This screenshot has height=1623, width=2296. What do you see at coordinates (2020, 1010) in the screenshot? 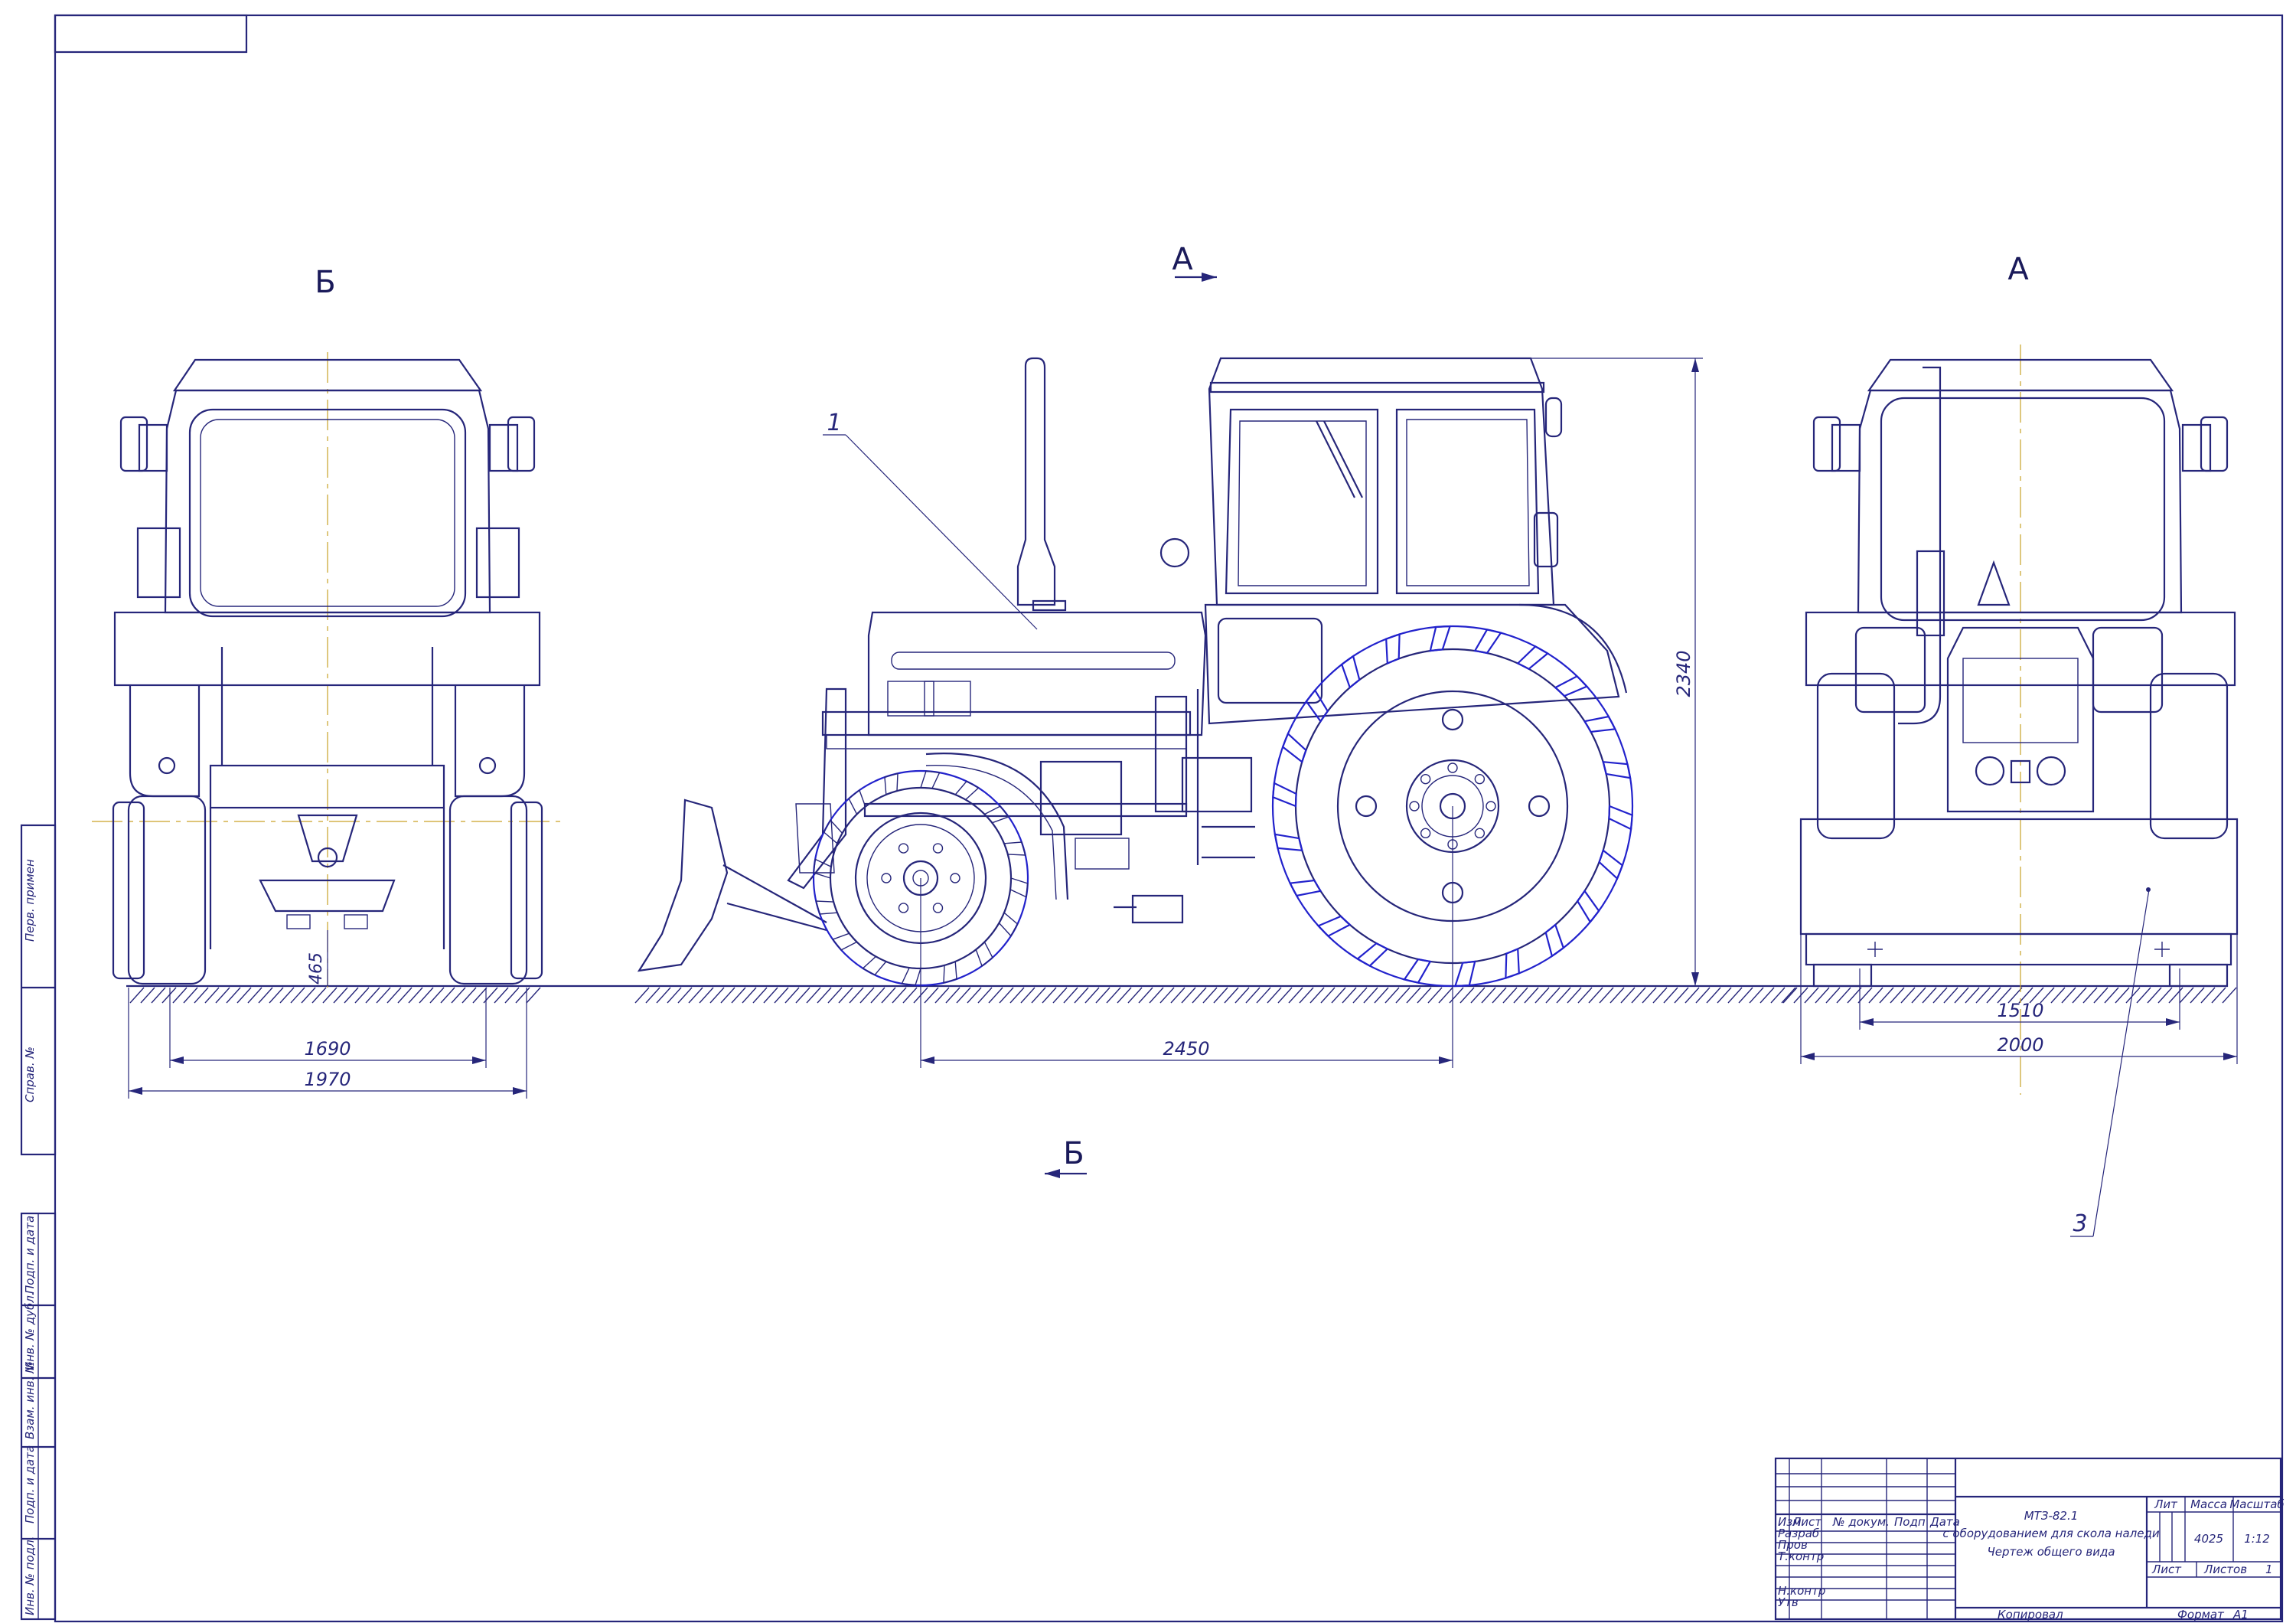
I see `dim-track-rear: 1510` at bounding box center [2020, 1010].